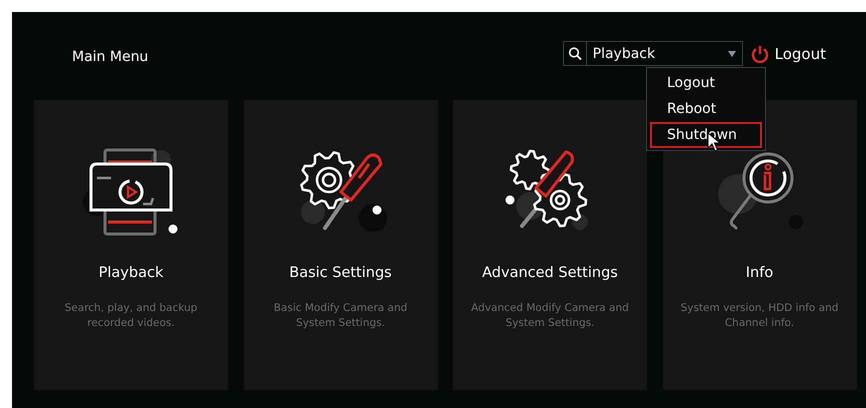  Describe the element at coordinates (550, 316) in the screenshot. I see `card-description: Advanced Modify Camera and System Settings.` at that location.